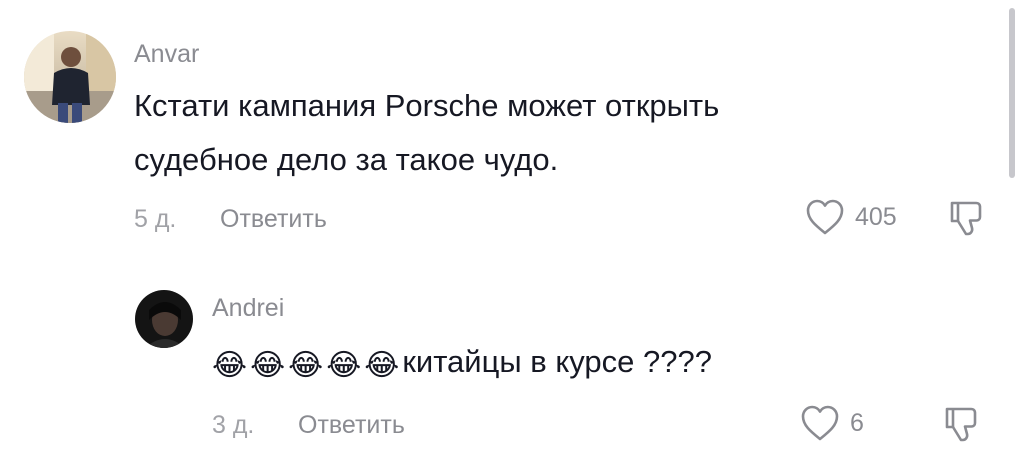  What do you see at coordinates (876, 216) in the screenshot?
I see `like-count: 405` at bounding box center [876, 216].